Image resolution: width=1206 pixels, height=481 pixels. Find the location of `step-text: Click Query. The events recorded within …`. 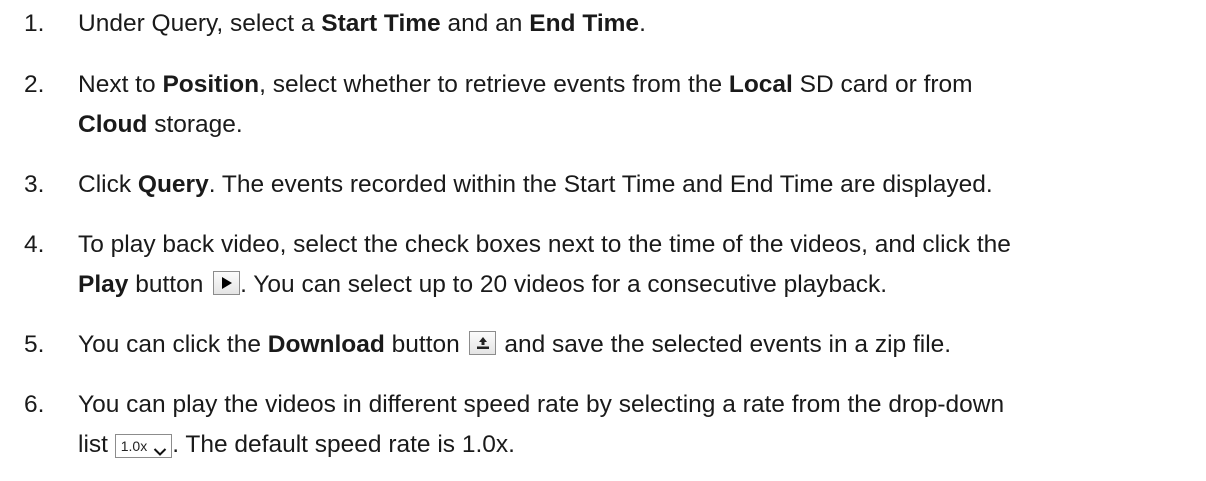

step-text: Click Query. The events recorded within … is located at coordinates (639, 185).